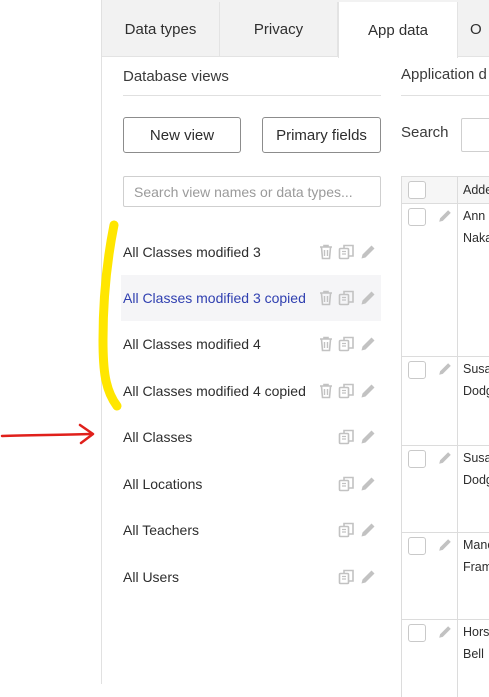 The image size is (489, 697). I want to click on tab-data-types: Data types, so click(161, 29).